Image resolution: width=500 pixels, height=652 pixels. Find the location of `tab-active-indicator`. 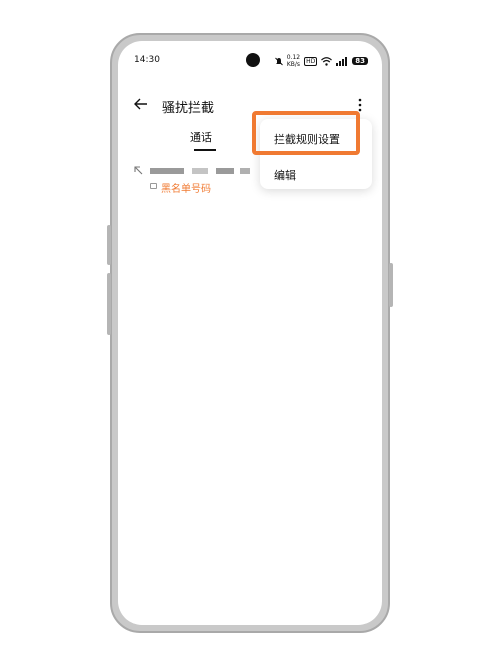

tab-active-indicator is located at coordinates (205, 150).